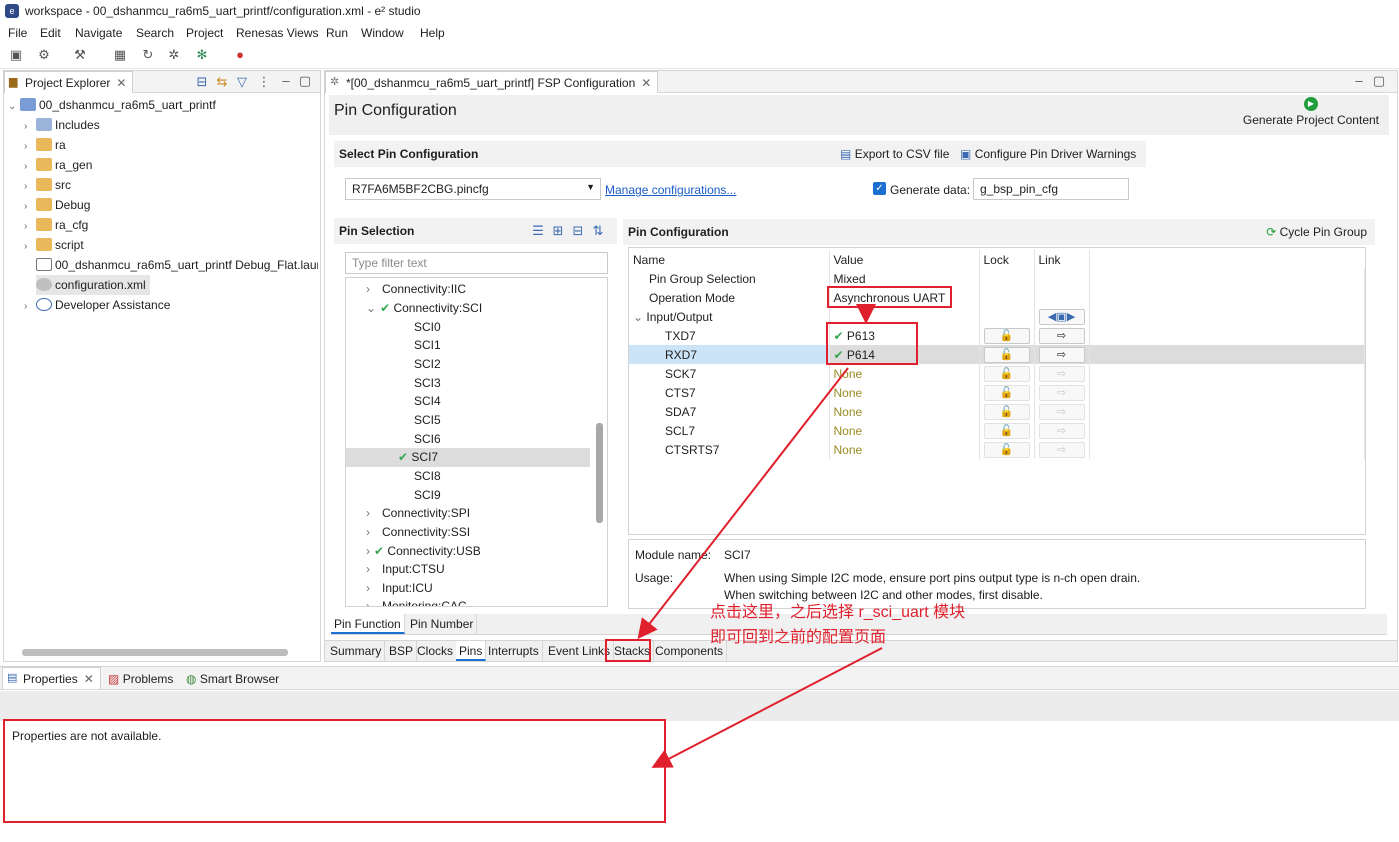 The image size is (1399, 842). Describe the element at coordinates (767, 707) in the screenshot. I see `arrow-to-properties` at that location.